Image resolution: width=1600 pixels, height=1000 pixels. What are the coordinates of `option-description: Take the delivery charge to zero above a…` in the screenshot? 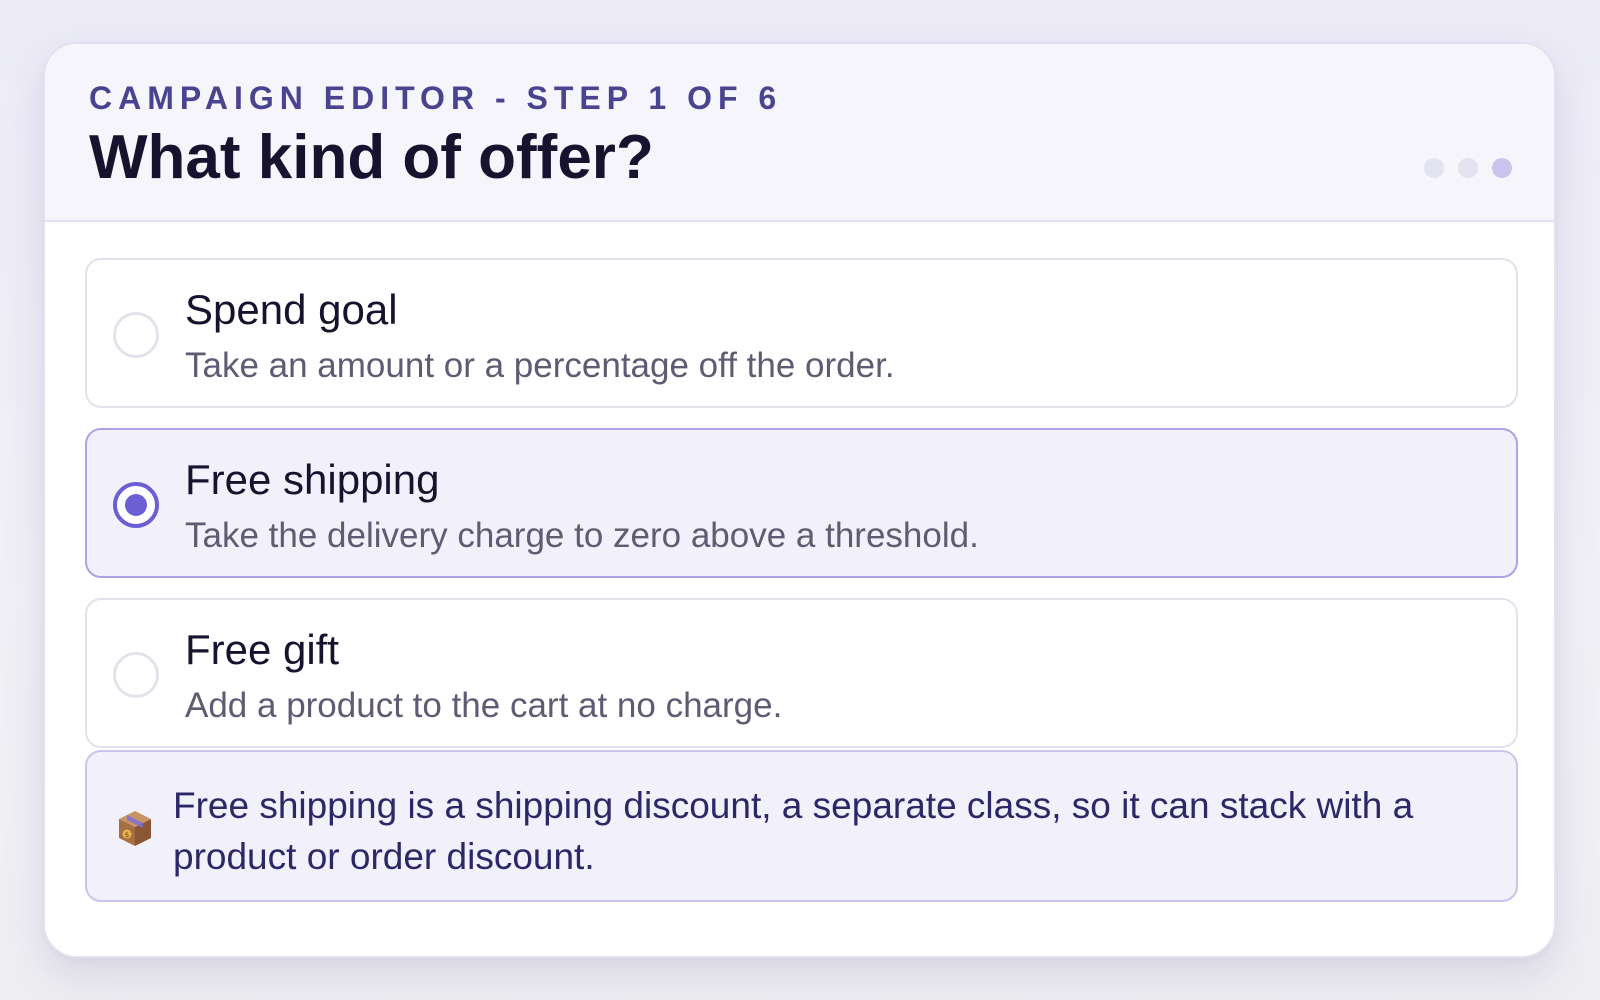 It's located at (582, 535).